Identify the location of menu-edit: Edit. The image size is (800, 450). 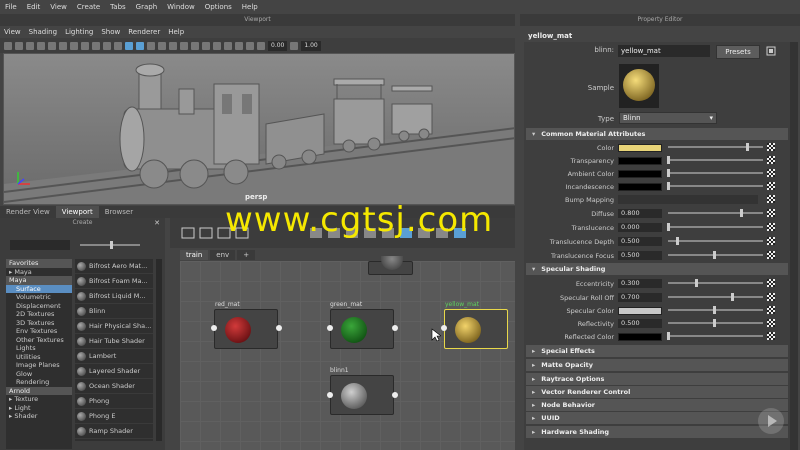
(34, 7).